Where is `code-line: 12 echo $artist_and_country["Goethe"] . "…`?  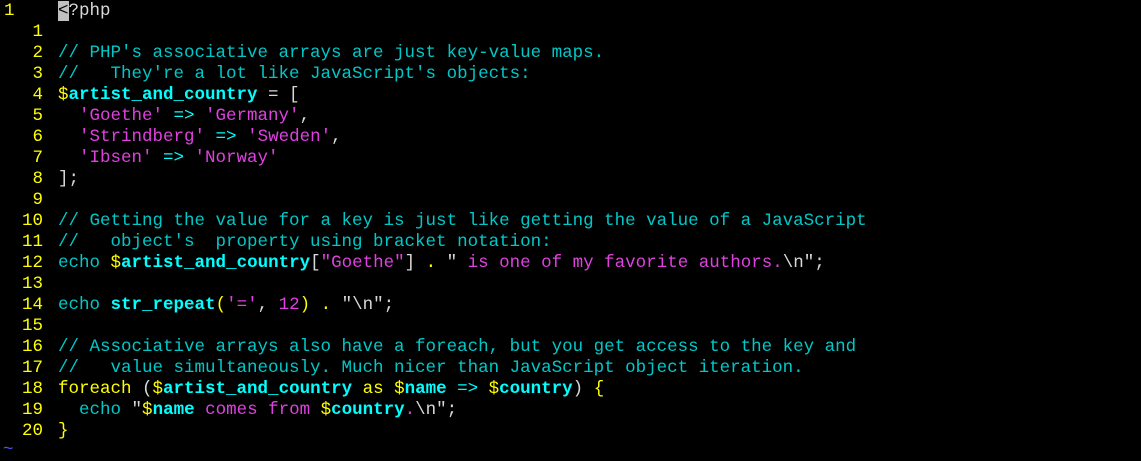 code-line: 12 echo $artist_and_country["Goethe"] . "… is located at coordinates (570, 263).